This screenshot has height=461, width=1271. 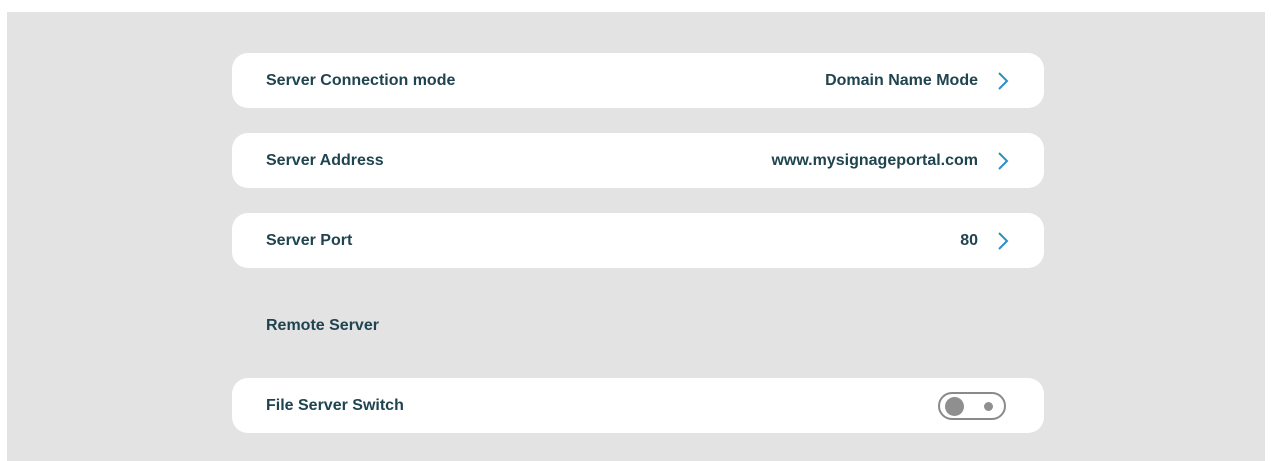 I want to click on server-address-label: Server Address, so click(x=325, y=160).